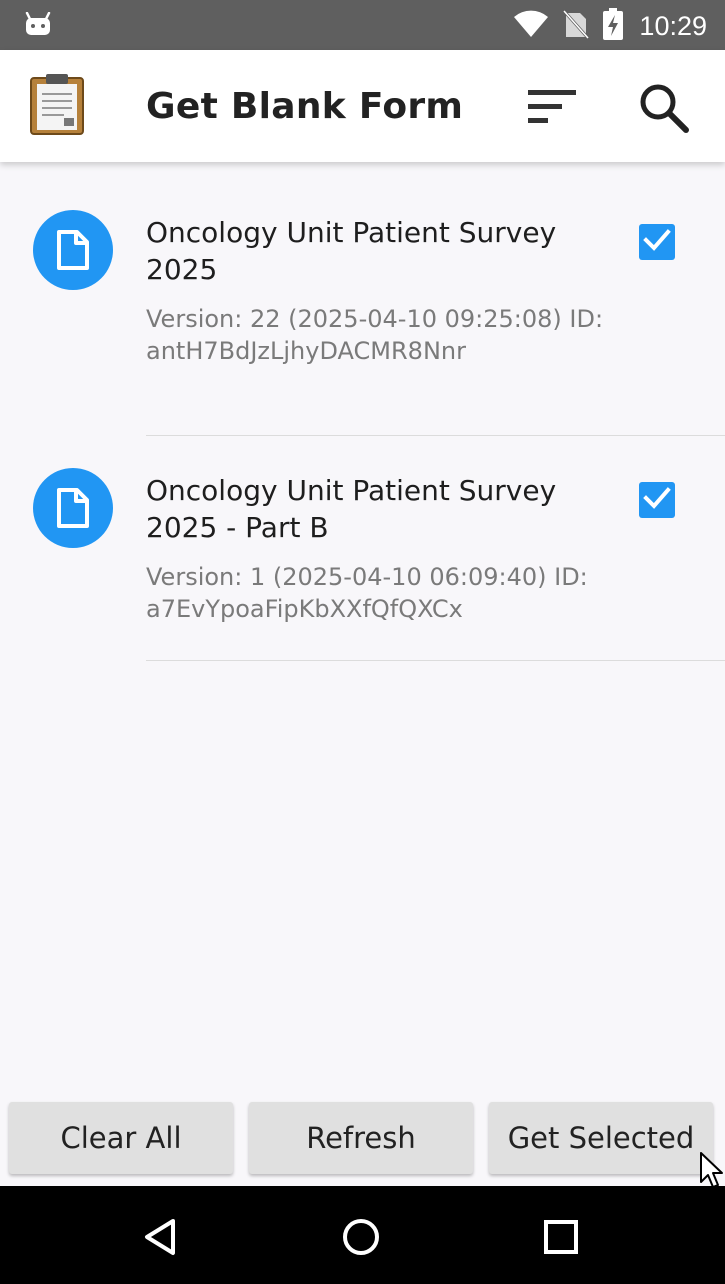  What do you see at coordinates (561, 1237) in the screenshot?
I see `recents-icon` at bounding box center [561, 1237].